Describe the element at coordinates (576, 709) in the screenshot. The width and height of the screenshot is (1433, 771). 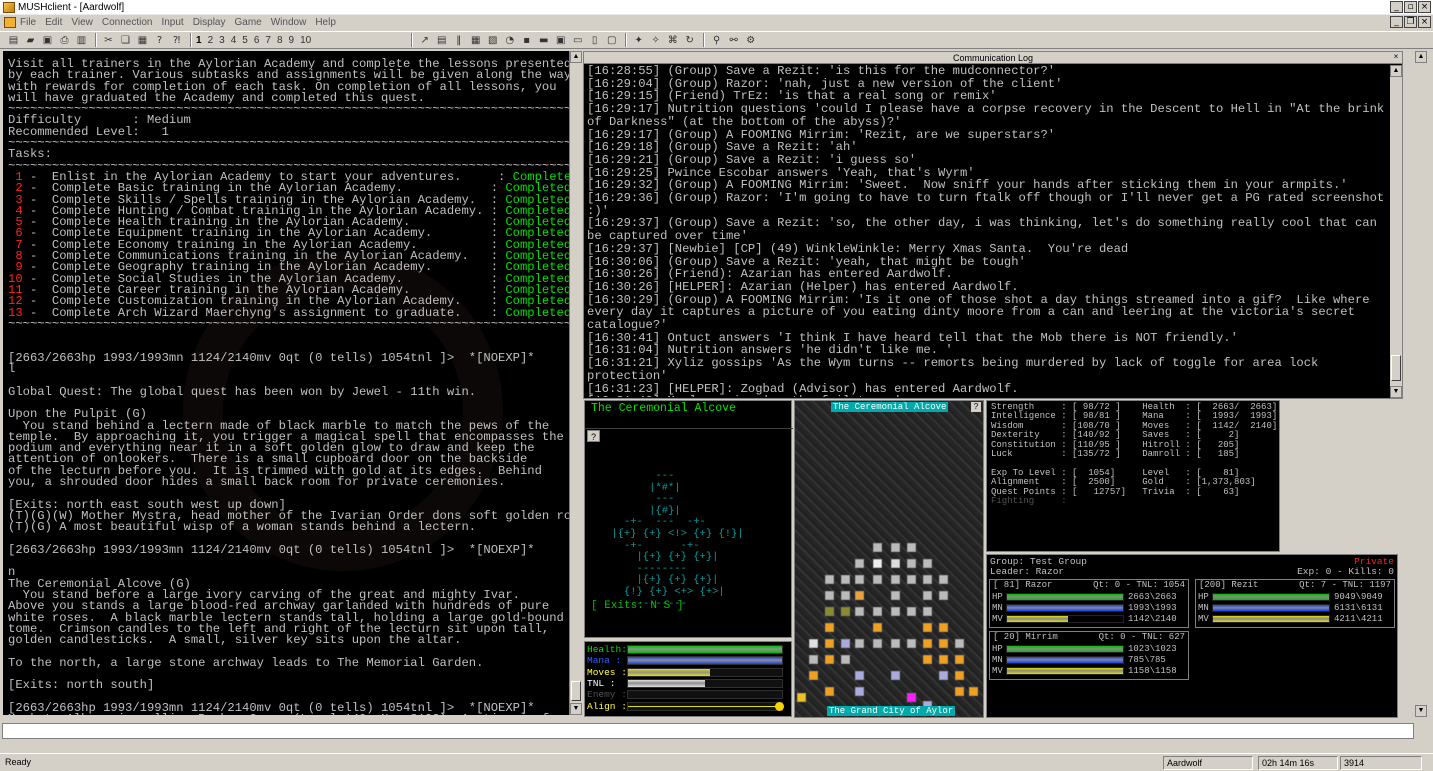
I see `scroll-down-arrow: ▼` at that location.